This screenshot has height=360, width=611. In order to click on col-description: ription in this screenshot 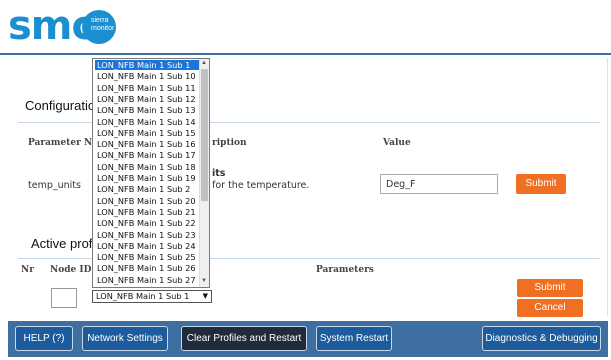, I will do `click(229, 143)`.